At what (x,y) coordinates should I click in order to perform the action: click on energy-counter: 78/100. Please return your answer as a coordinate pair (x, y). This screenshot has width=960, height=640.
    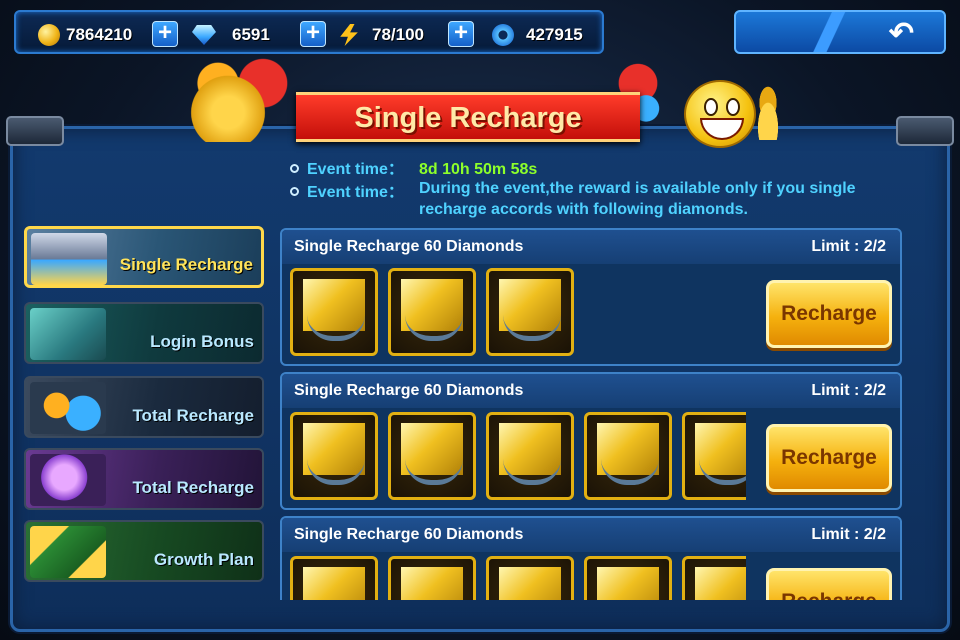
    Looking at the image, I should click on (381, 35).